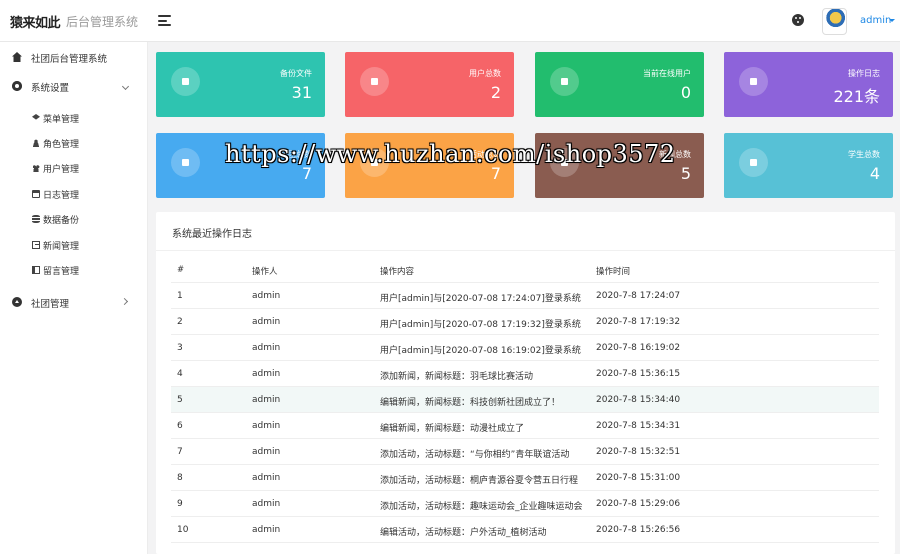  What do you see at coordinates (480, 351) in the screenshot?
I see `row-content: 用户[admin]与[2020-07-08 16:19:02]登录系统` at bounding box center [480, 351].